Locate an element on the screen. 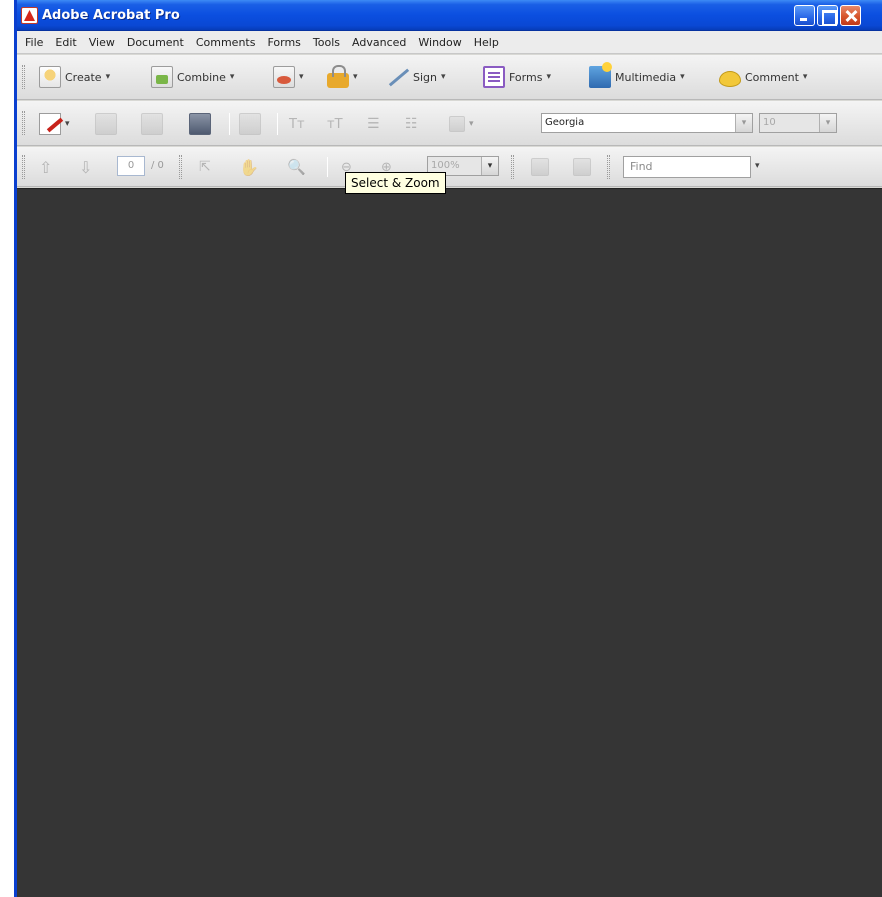 The image size is (882, 897). forms-button: Forms ▾ is located at coordinates (517, 77).